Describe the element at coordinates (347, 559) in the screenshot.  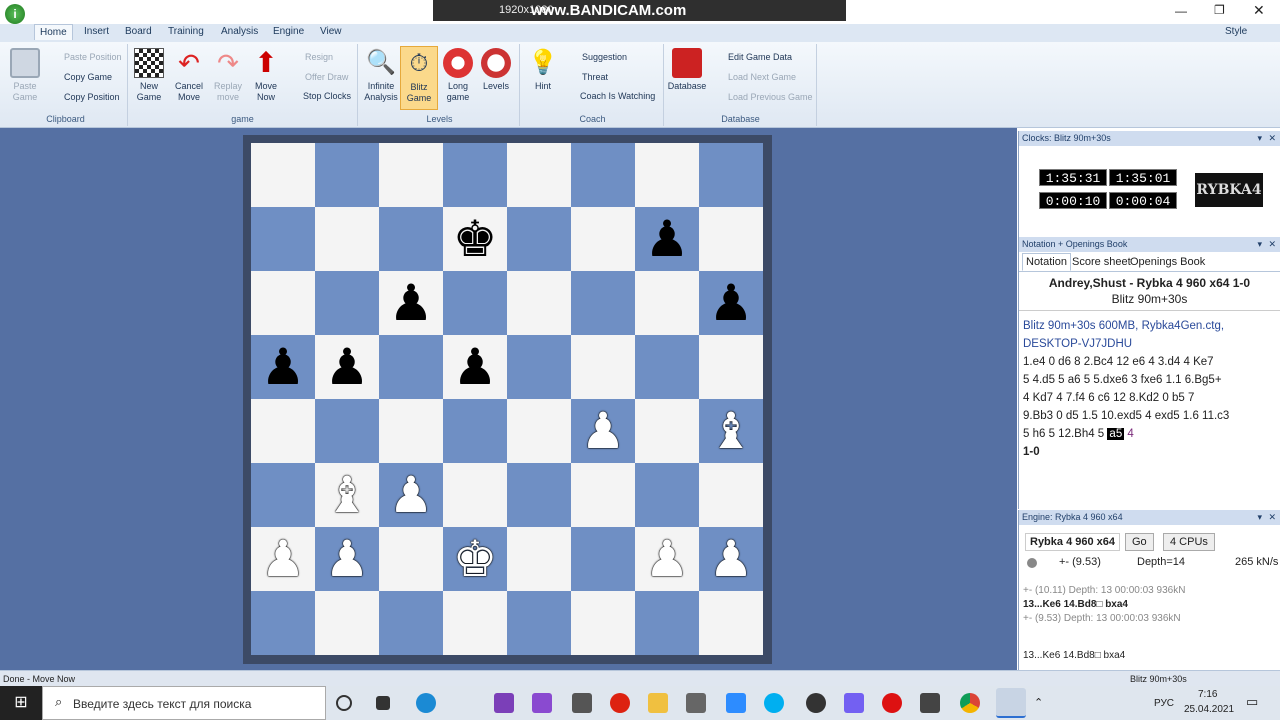
I see `chess-piece-b2: ♟` at that location.